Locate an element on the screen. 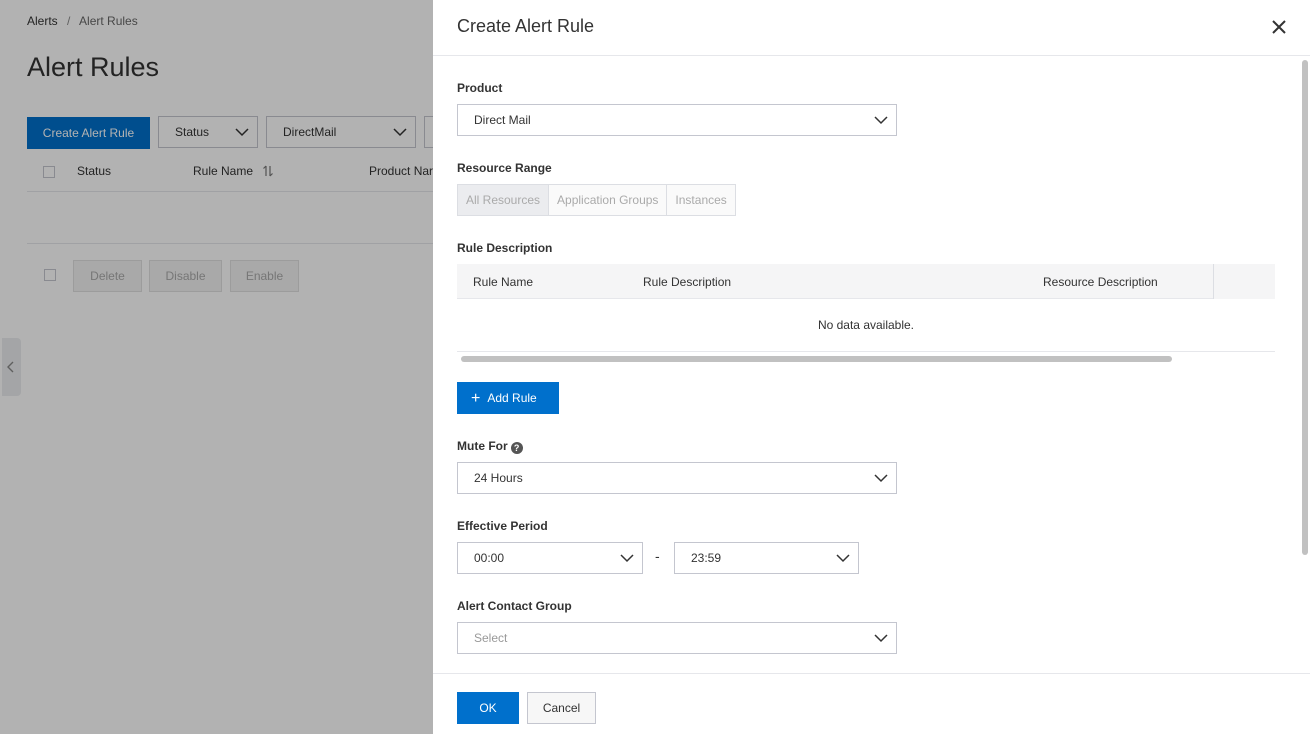 The image size is (1310, 734). column-header-rule-description: Rule Description is located at coordinates (687, 282).